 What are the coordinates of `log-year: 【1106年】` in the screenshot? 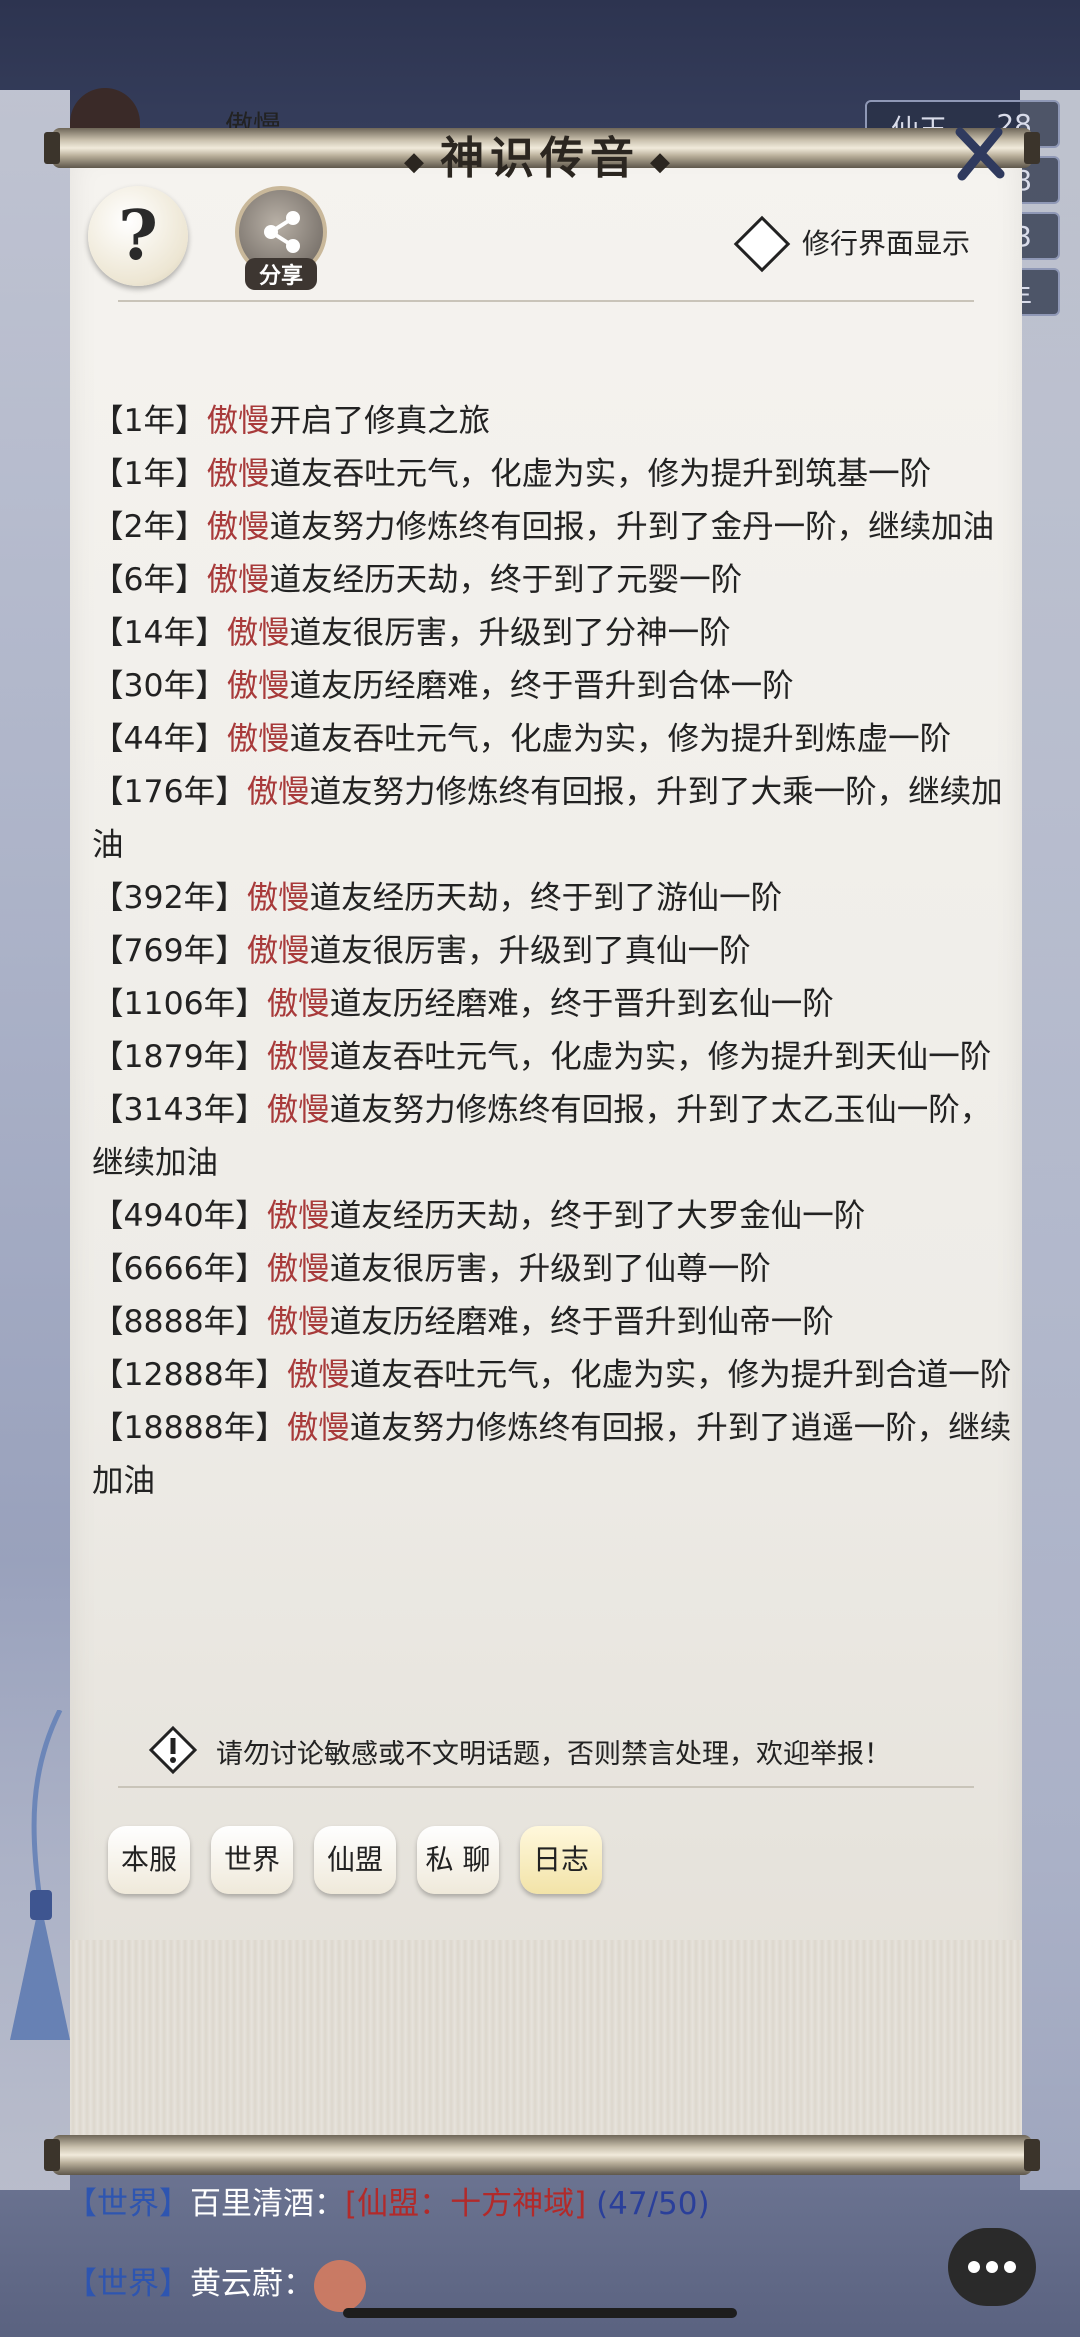 It's located at (179, 1004).